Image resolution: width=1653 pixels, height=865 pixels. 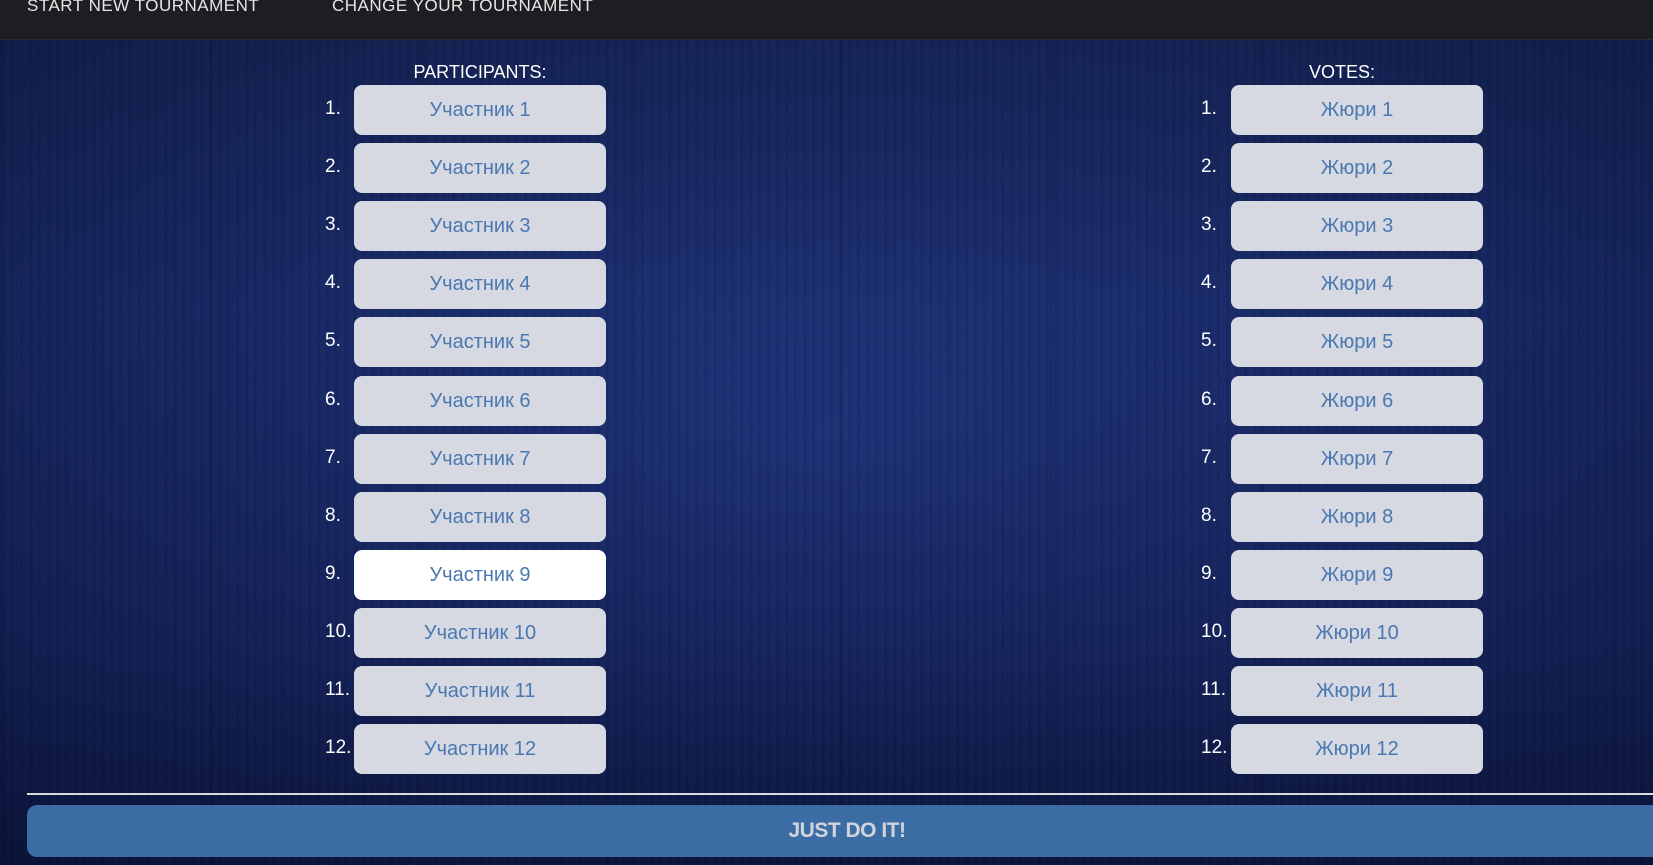 I want to click on participant-button: Участник 5, so click(x=480, y=342).